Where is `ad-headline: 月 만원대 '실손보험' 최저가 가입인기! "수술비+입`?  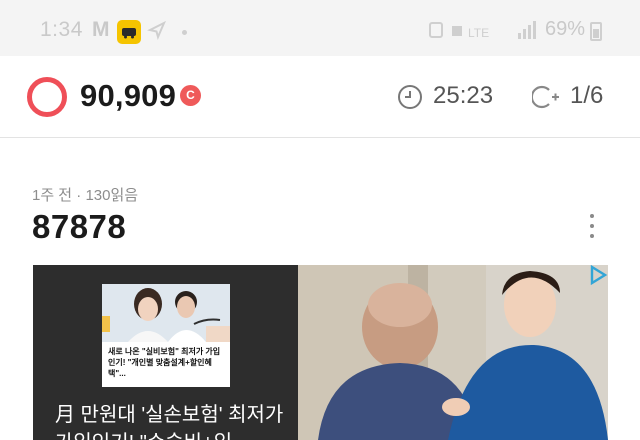
ad-headline: 月 만원대 '실손보험' 최저가 가입인기! "수술비+입 is located at coordinates (175, 420).